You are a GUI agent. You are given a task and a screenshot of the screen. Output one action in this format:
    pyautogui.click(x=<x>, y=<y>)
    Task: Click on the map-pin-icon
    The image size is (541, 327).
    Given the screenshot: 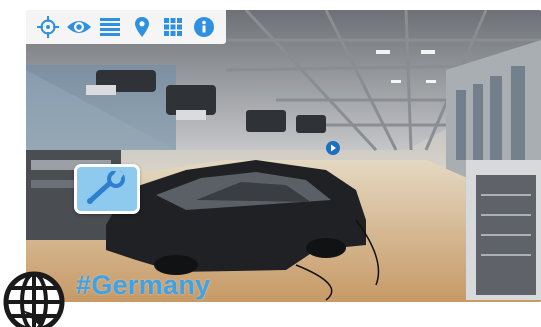 What is the action you would take?
    pyautogui.click(x=141, y=27)
    